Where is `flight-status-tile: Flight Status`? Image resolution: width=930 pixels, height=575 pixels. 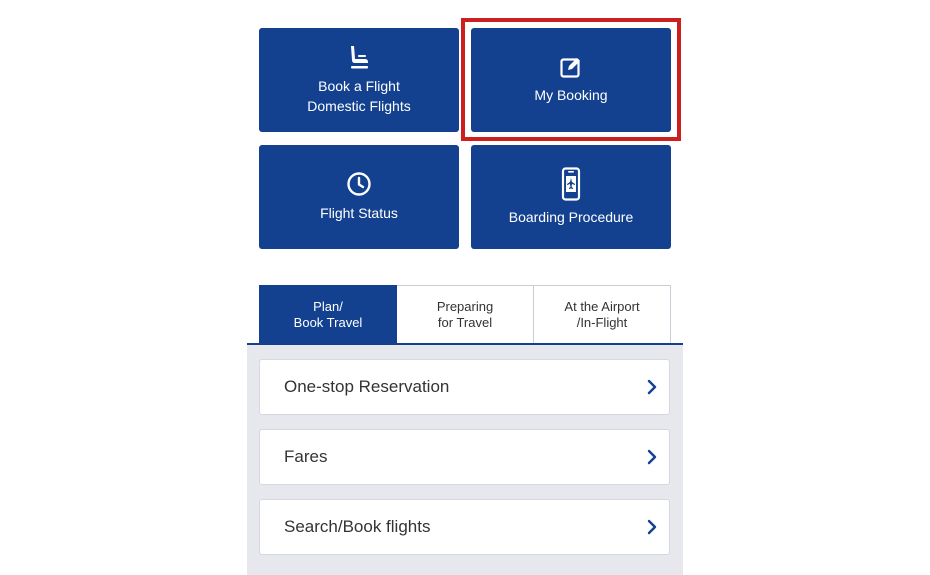 flight-status-tile: Flight Status is located at coordinates (359, 197).